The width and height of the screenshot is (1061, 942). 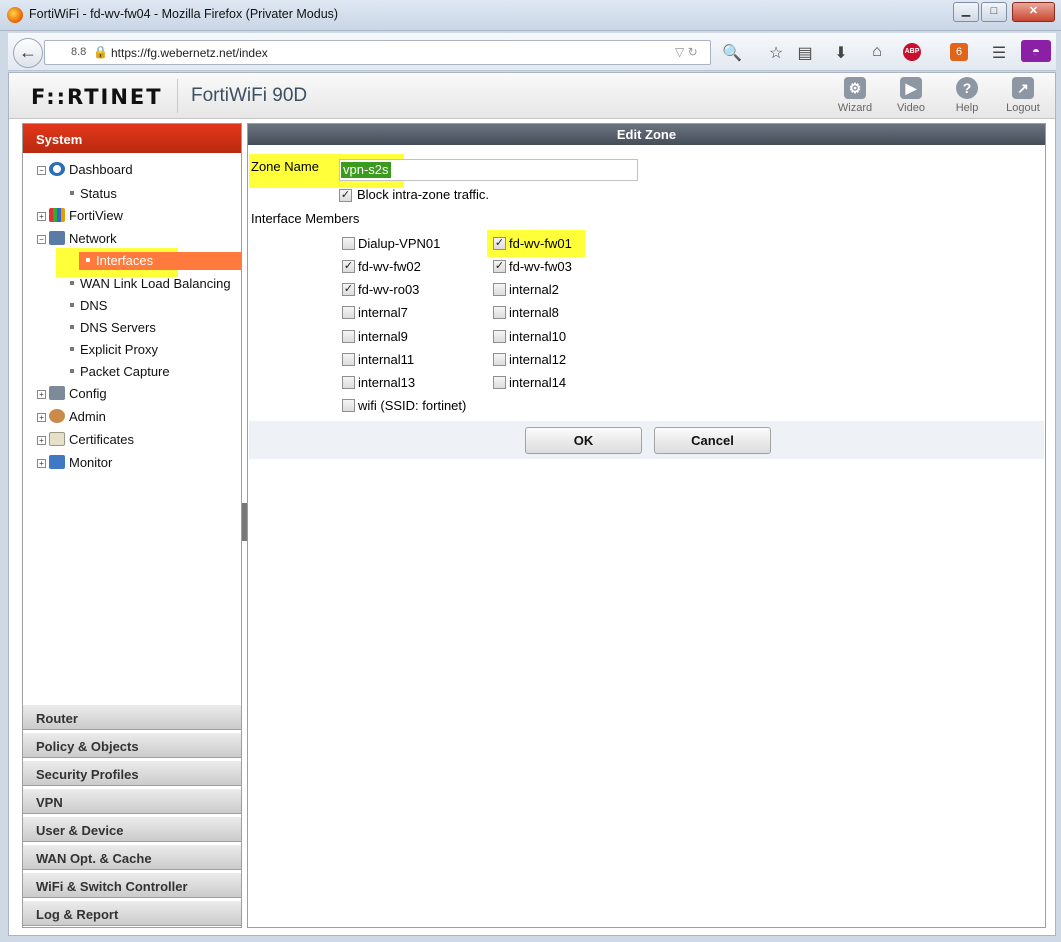 I want to click on adblock-icon: ABP, so click(x=912, y=52).